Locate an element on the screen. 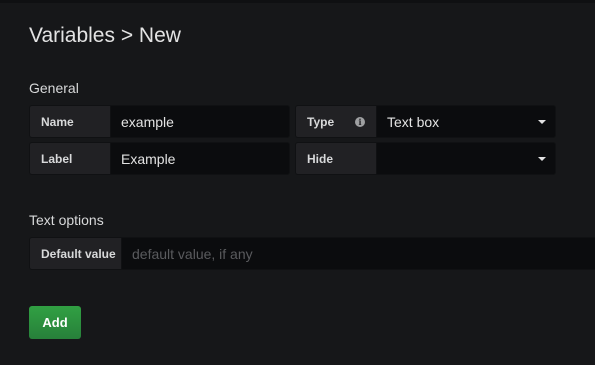 This screenshot has width=595, height=365. top-strip is located at coordinates (297, 1).